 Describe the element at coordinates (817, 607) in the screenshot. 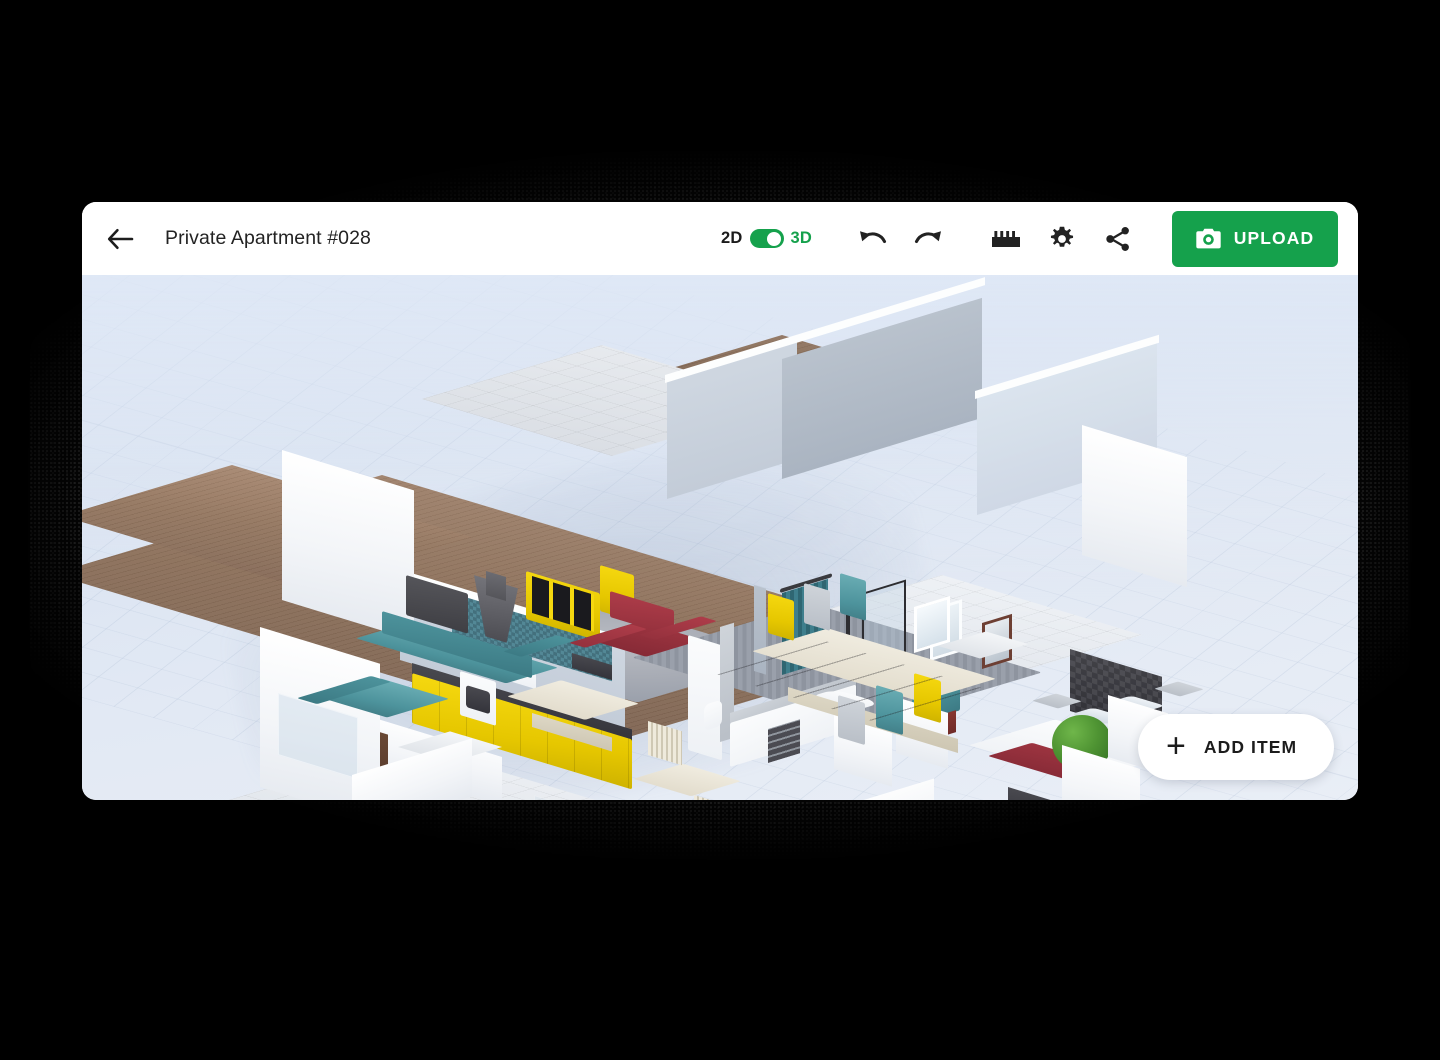

I see `dining-chair-grey-far` at that location.